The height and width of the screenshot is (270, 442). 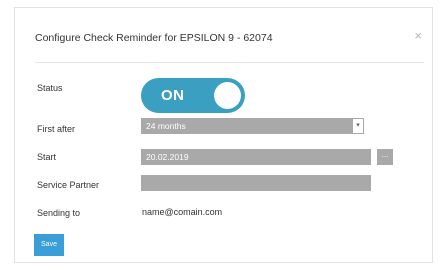 What do you see at coordinates (252, 126) in the screenshot?
I see `first-after-select: 24 months ▾` at bounding box center [252, 126].